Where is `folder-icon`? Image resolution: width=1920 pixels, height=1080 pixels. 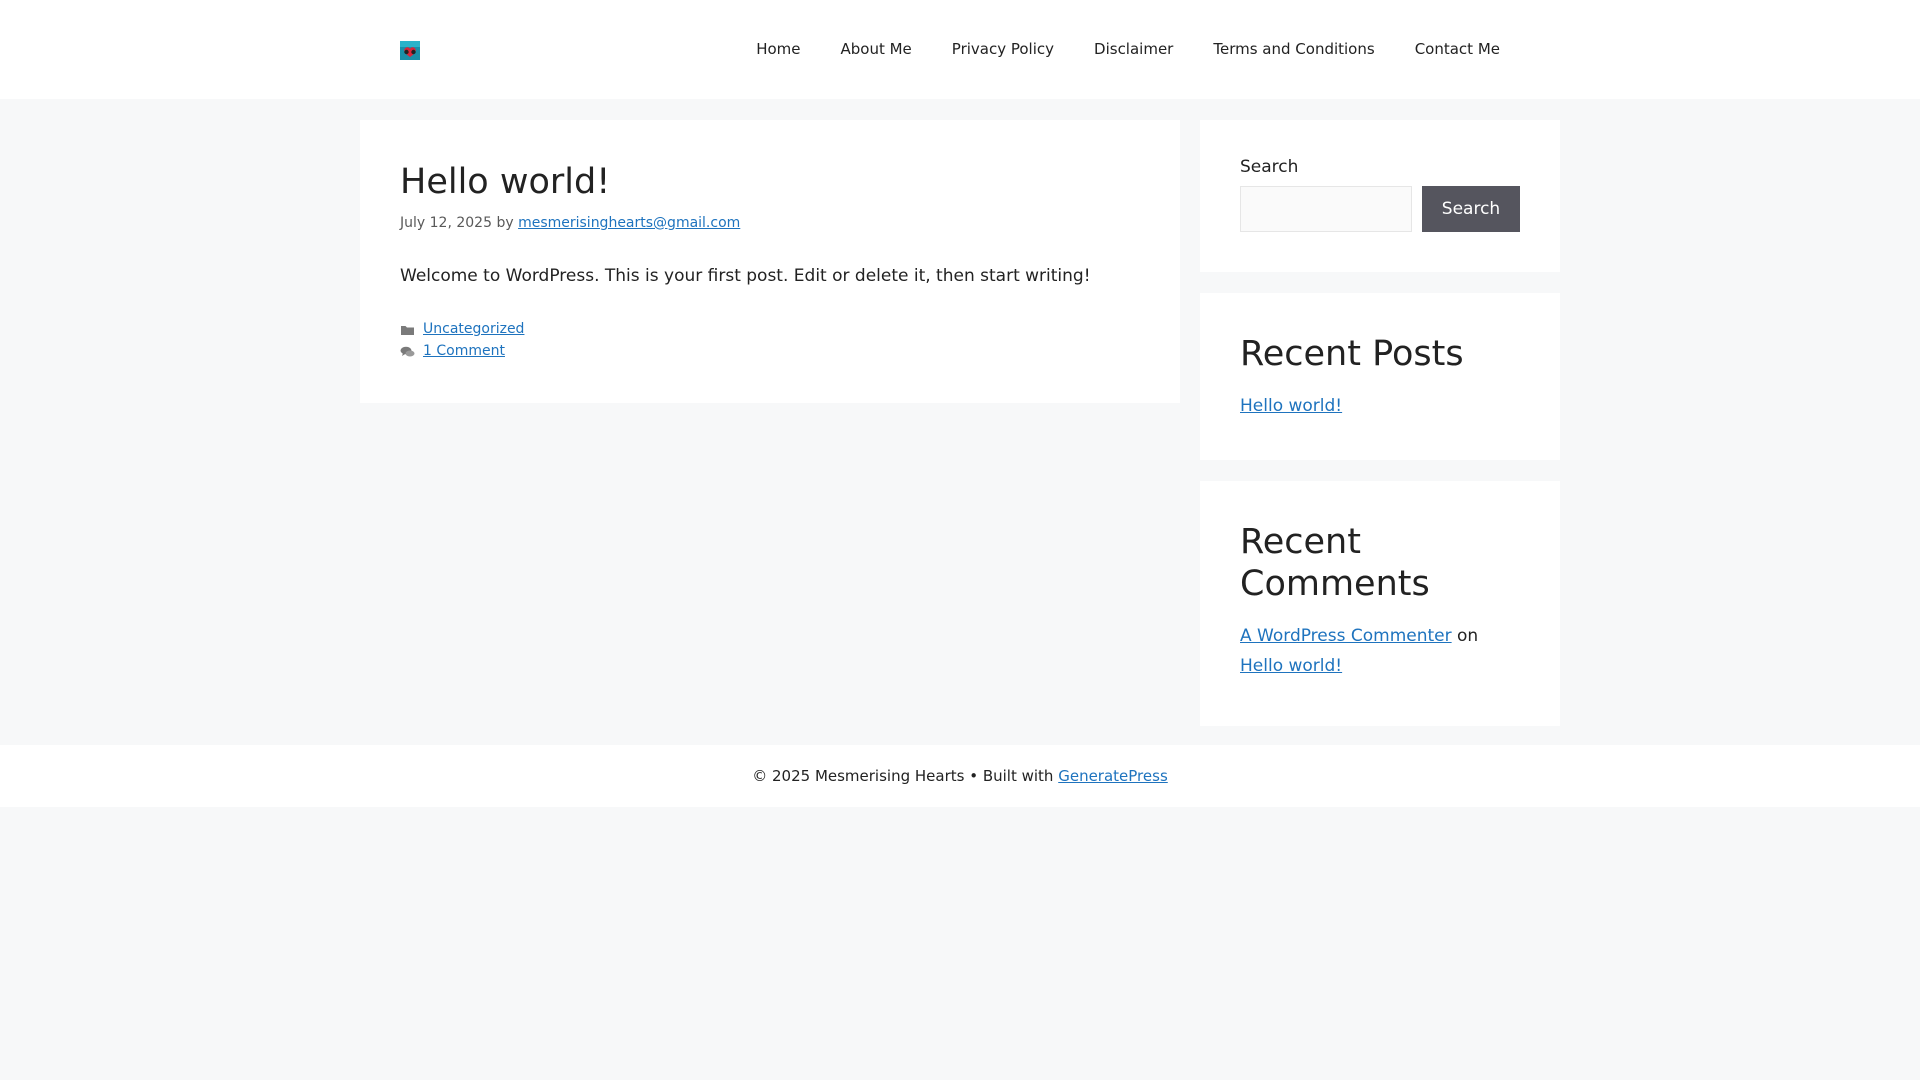
folder-icon is located at coordinates (407, 329).